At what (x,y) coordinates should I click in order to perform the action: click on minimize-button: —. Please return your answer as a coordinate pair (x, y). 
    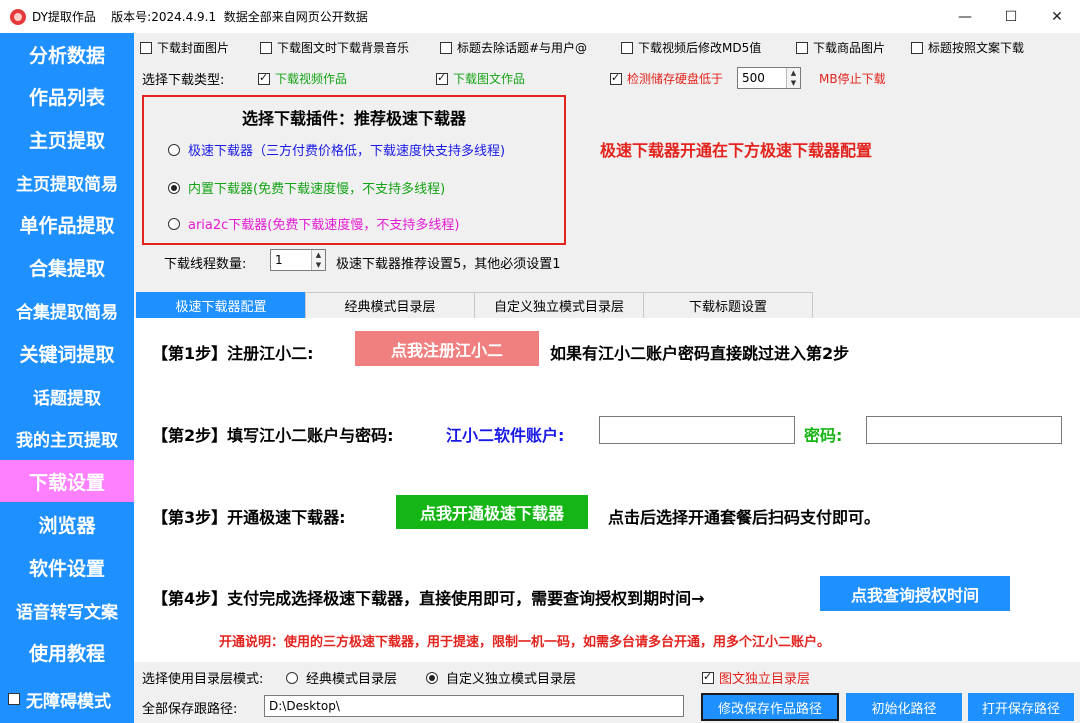
    Looking at the image, I should click on (965, 16).